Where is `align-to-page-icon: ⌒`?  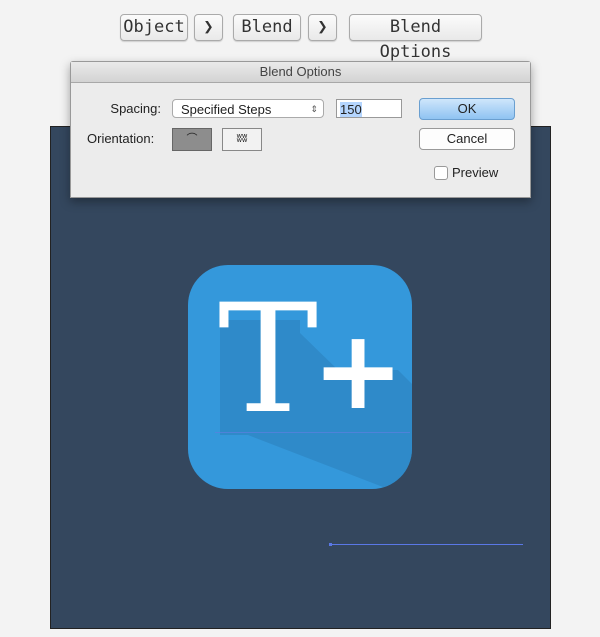
align-to-page-icon: ⌒ is located at coordinates (192, 139).